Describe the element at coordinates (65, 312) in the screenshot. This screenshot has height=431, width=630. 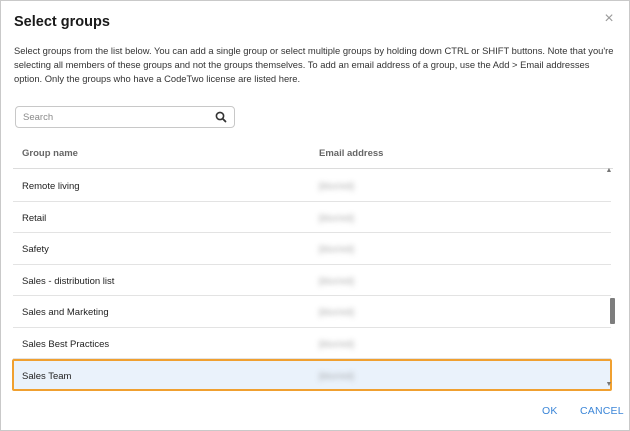
I see `group-name: Sales and Marketing` at that location.